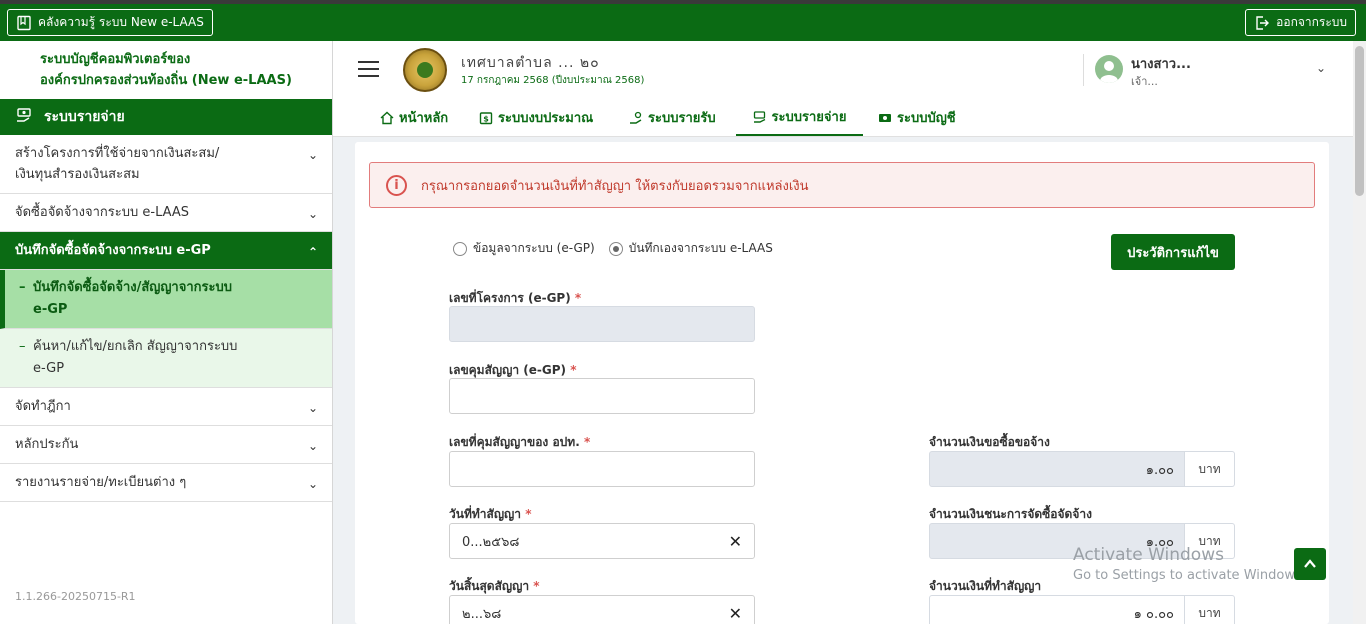  What do you see at coordinates (312, 252) in the screenshot?
I see `chevron-up-icon: ⌃` at bounding box center [312, 252].